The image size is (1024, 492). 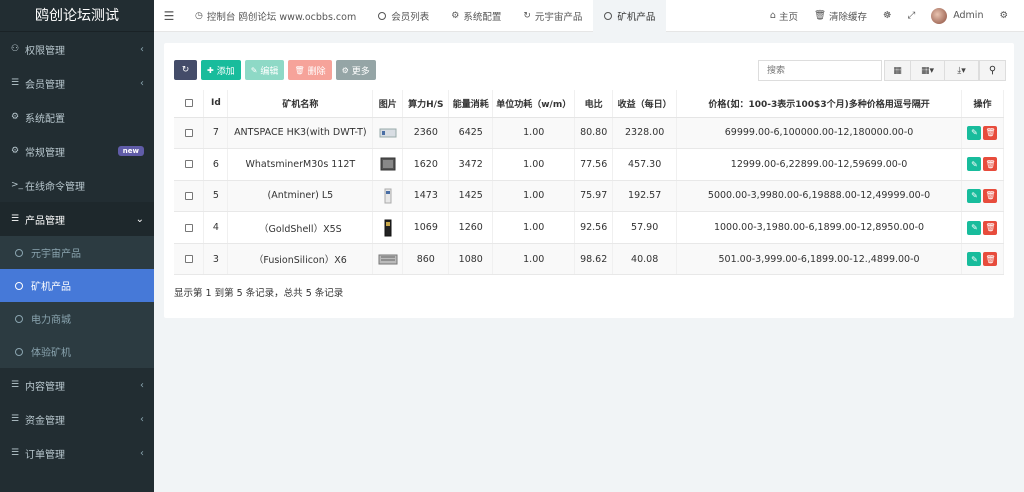 What do you see at coordinates (471, 164) in the screenshot?
I see `cell-energy: 3472` at bounding box center [471, 164].